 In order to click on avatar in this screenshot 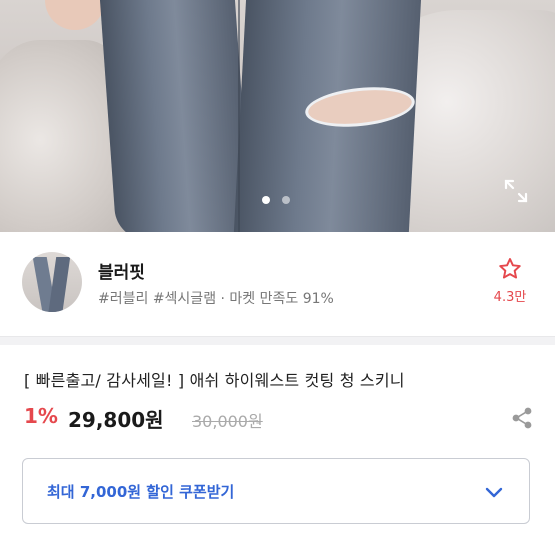, I will do `click(52, 282)`.